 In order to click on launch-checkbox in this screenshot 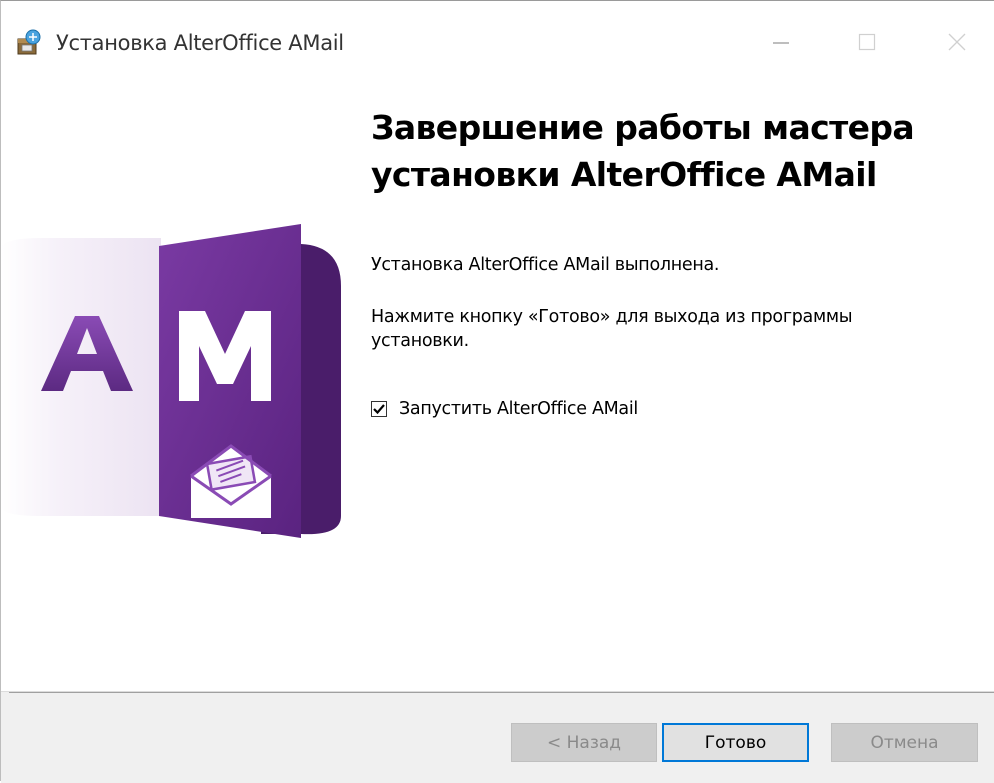, I will do `click(379, 409)`.